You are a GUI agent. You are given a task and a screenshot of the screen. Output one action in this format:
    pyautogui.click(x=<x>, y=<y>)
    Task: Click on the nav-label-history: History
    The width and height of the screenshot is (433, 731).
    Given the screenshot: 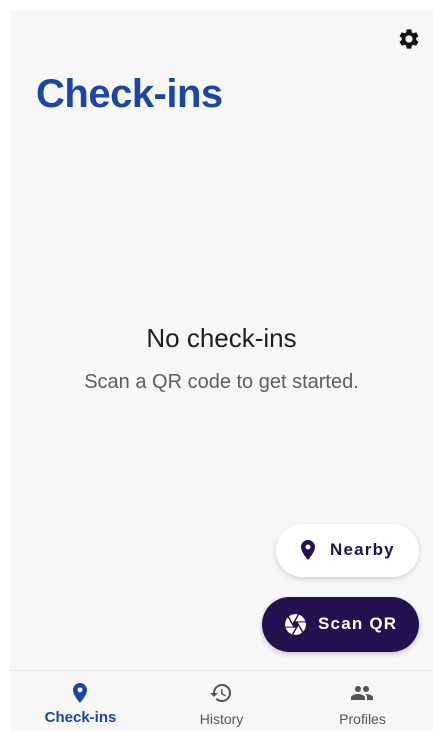 What is the action you would take?
    pyautogui.click(x=221, y=719)
    